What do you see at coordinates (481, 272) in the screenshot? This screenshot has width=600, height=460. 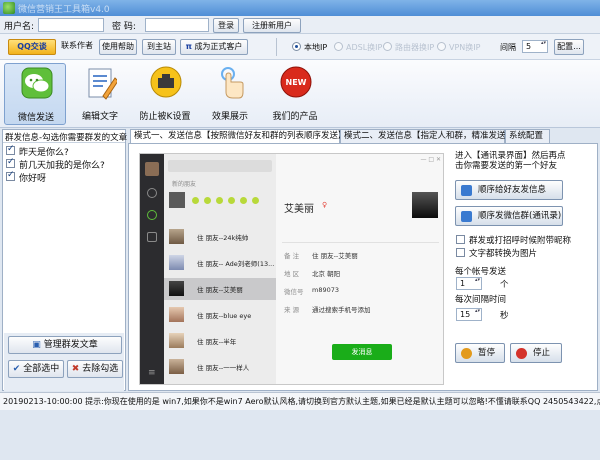 I see `per-account-label: 每个帐号发送` at bounding box center [481, 272].